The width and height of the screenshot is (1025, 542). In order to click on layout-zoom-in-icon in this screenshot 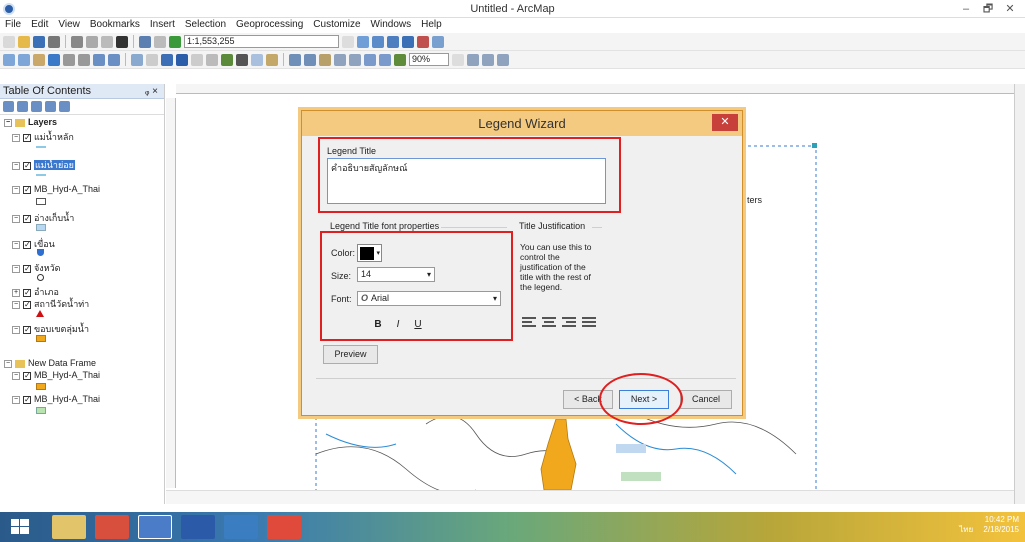, I will do `click(295, 59)`.